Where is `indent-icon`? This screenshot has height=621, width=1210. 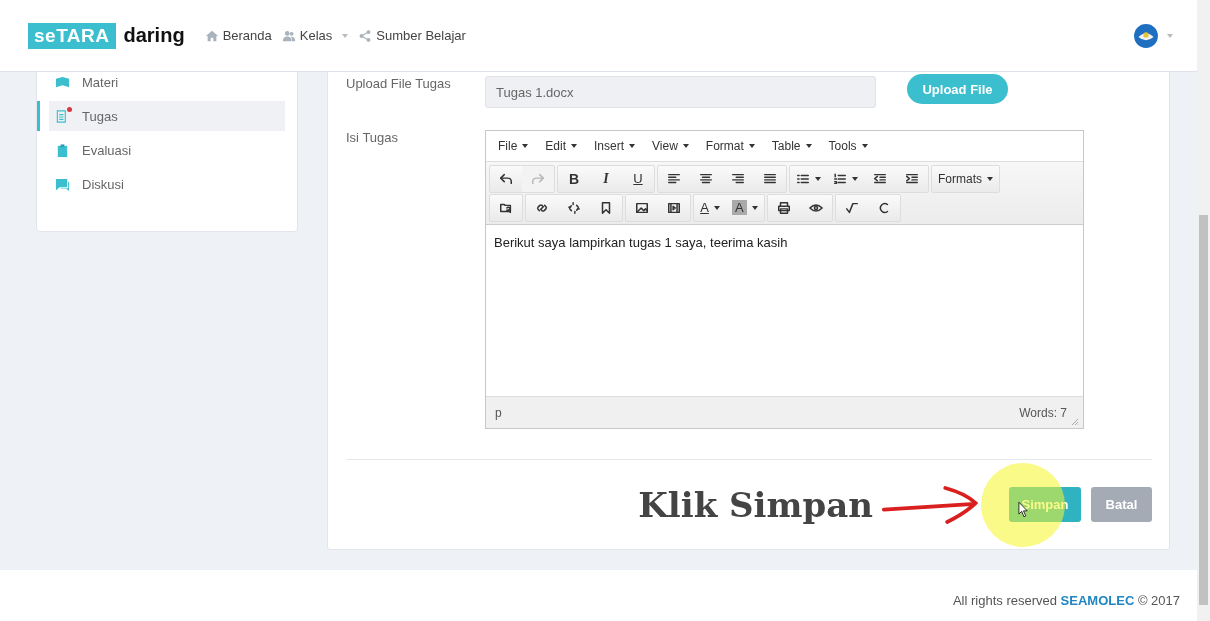
indent-icon is located at coordinates (912, 178).